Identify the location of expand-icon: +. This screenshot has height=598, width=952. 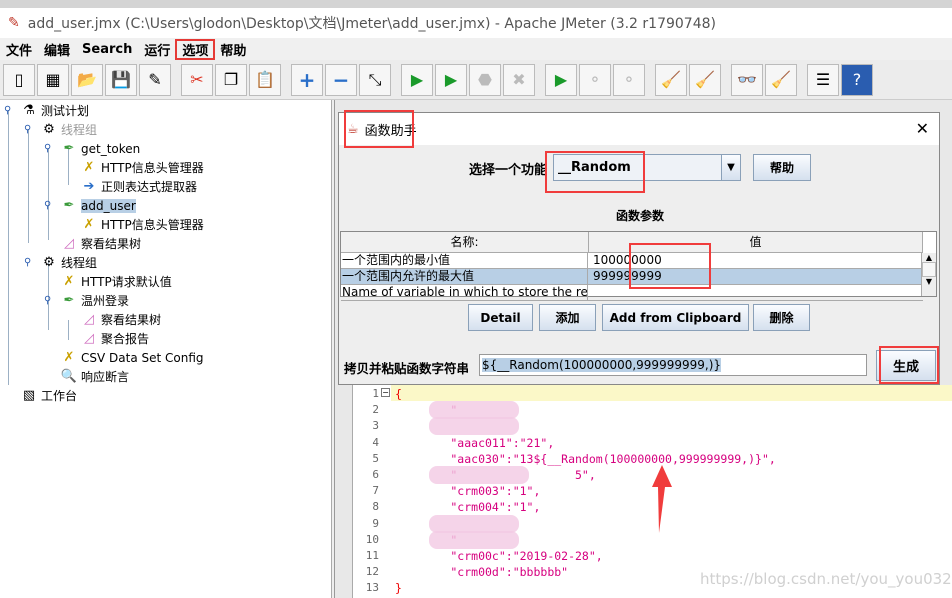
(307, 79).